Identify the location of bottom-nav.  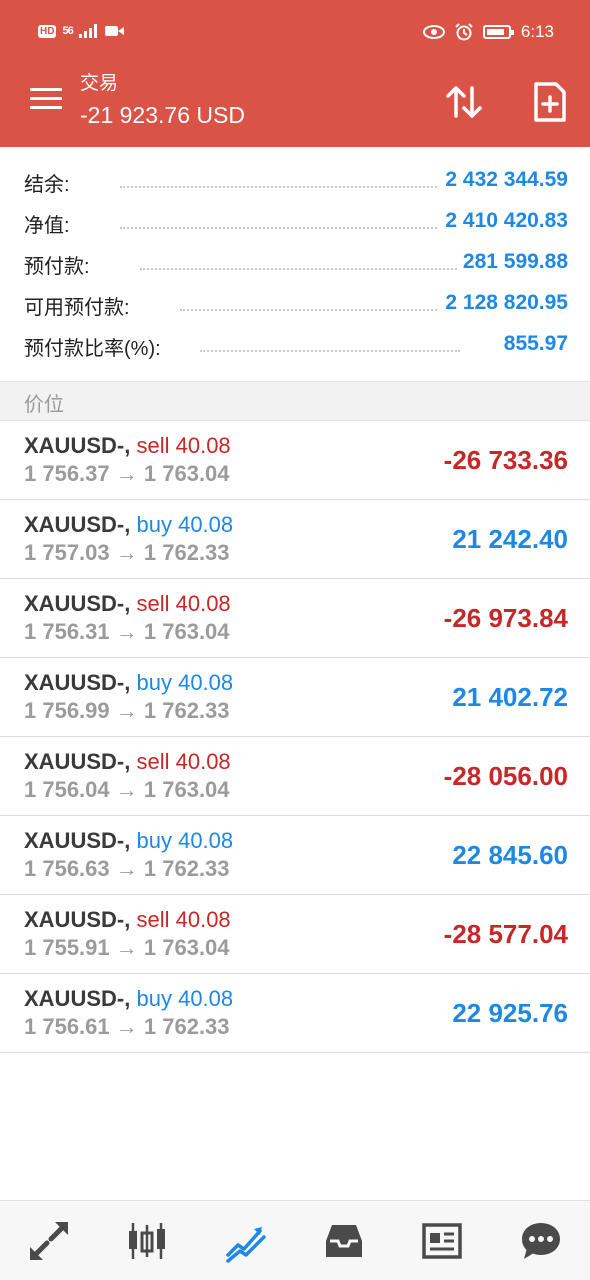
(295, 1240).